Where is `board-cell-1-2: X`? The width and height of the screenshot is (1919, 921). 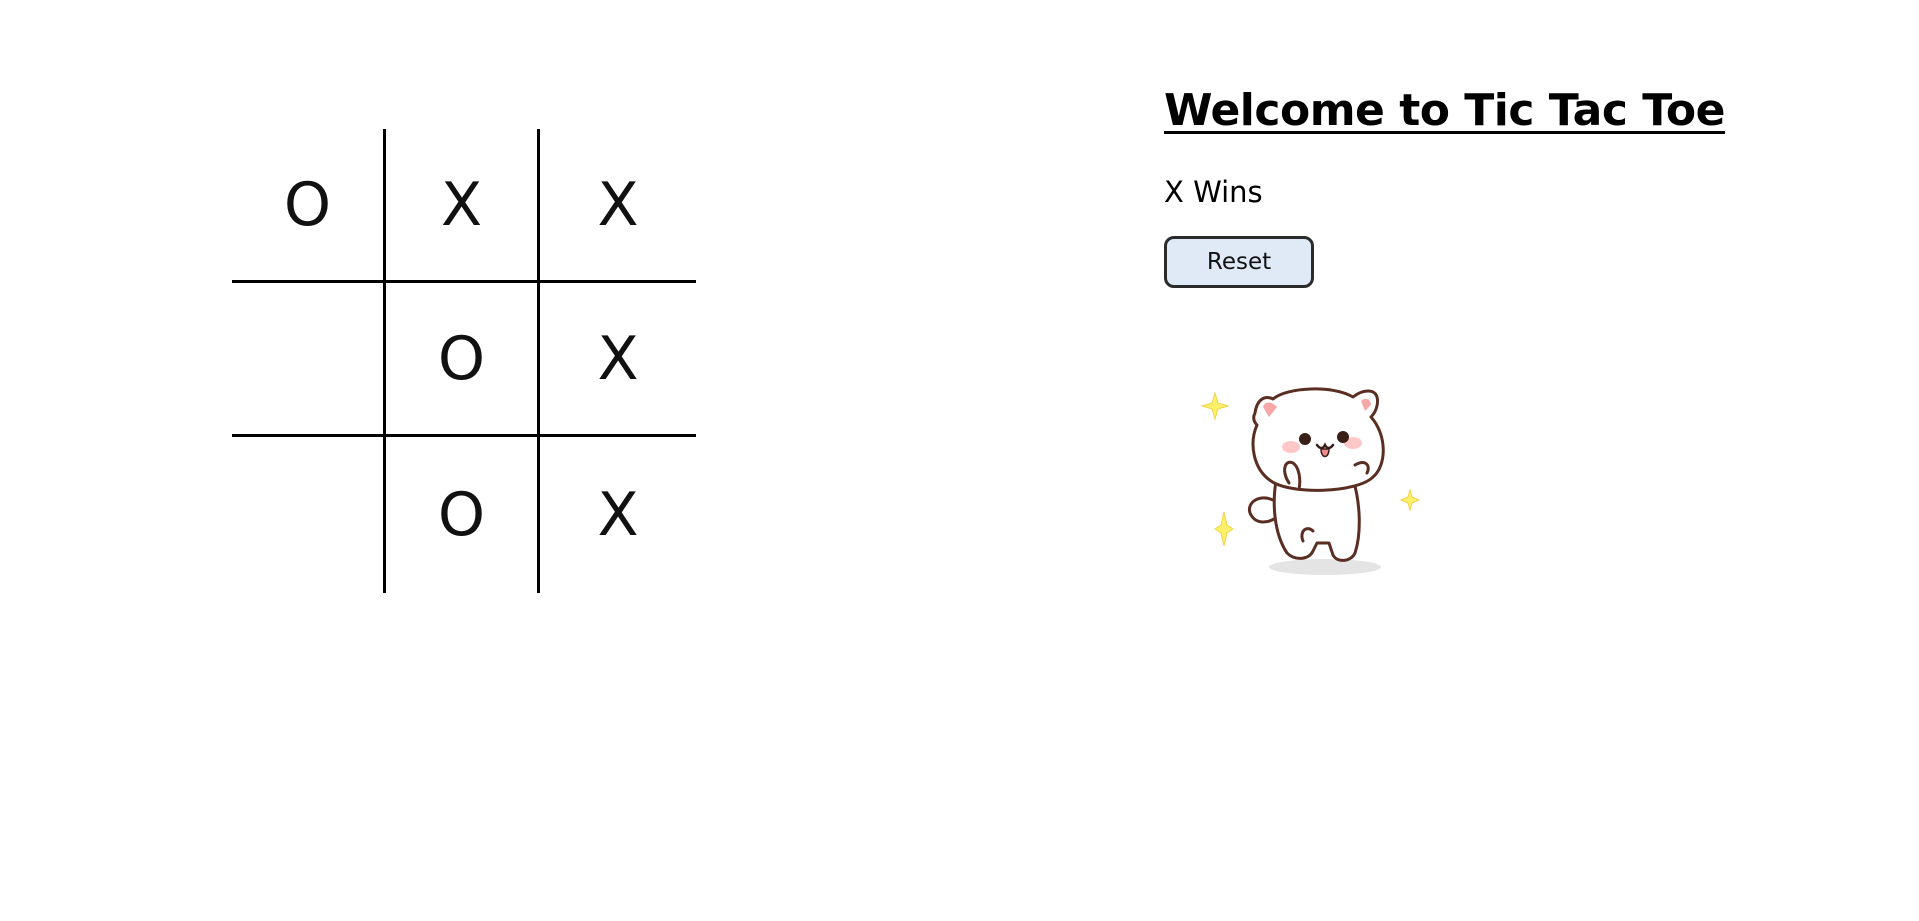
board-cell-1-2: X is located at coordinates (618, 360).